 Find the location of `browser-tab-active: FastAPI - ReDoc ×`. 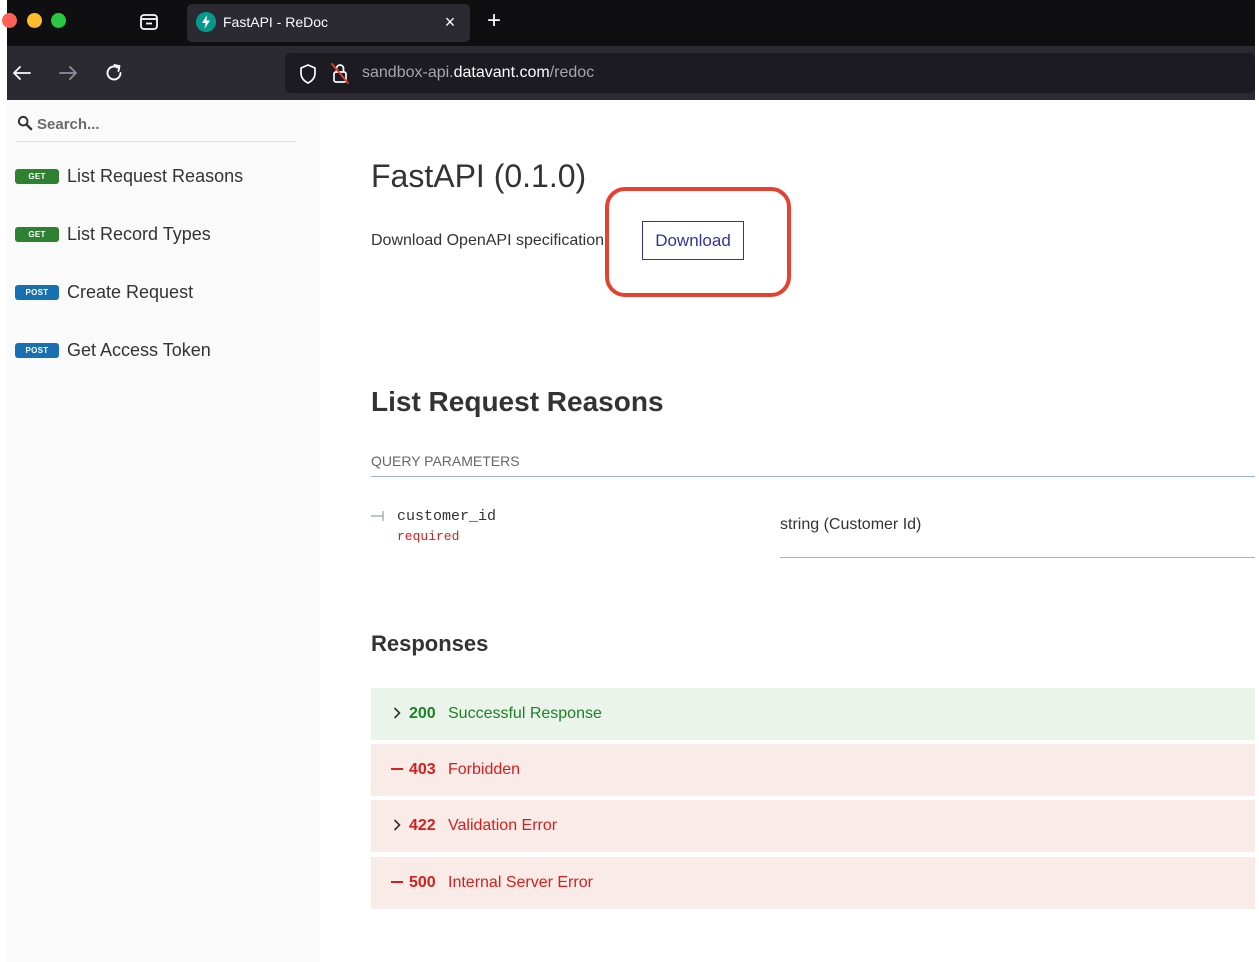

browser-tab-active: FastAPI - ReDoc × is located at coordinates (328, 23).